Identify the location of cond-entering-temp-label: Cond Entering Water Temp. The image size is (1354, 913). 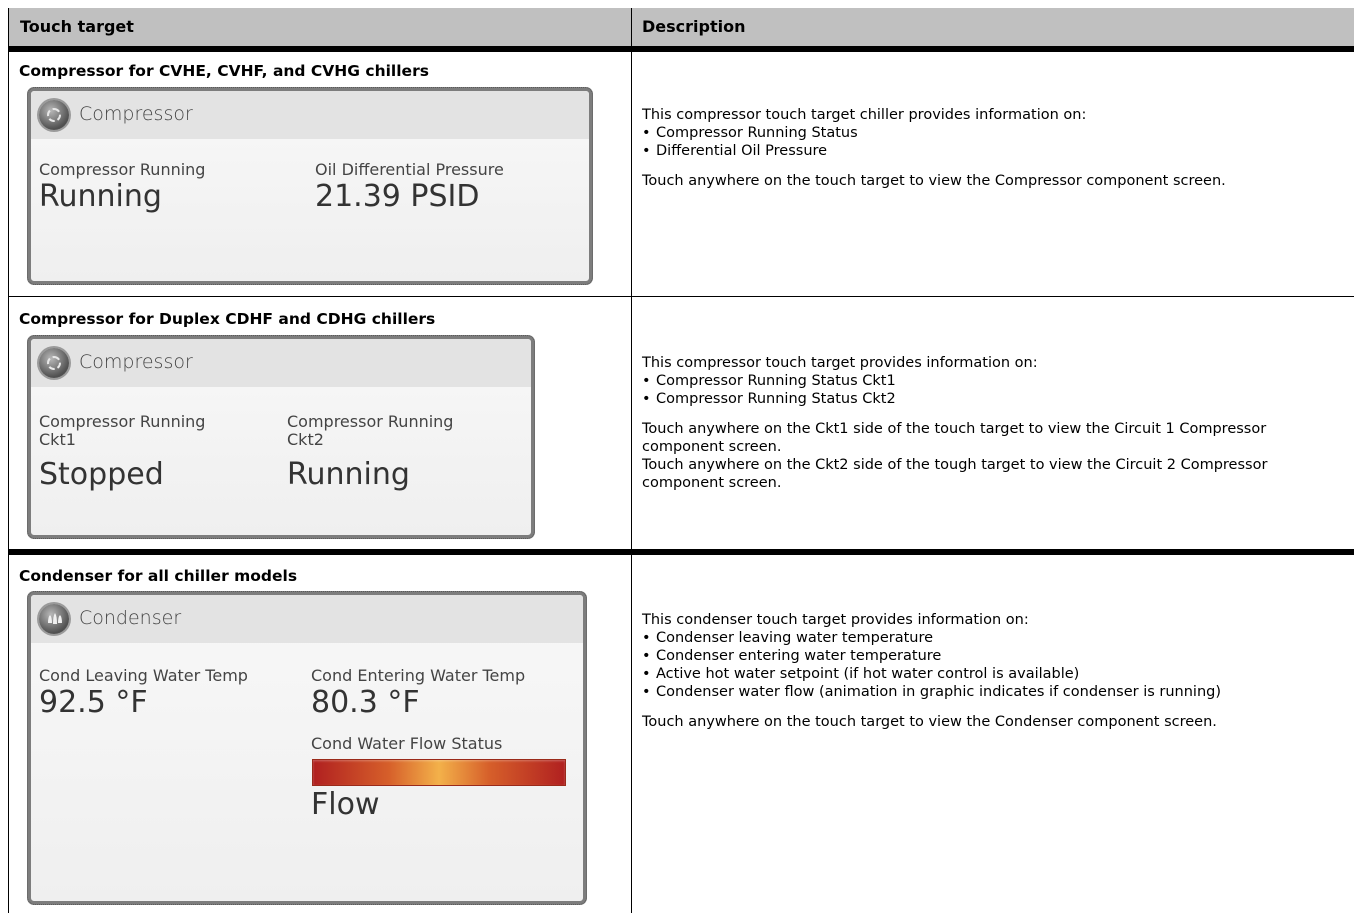
(418, 675).